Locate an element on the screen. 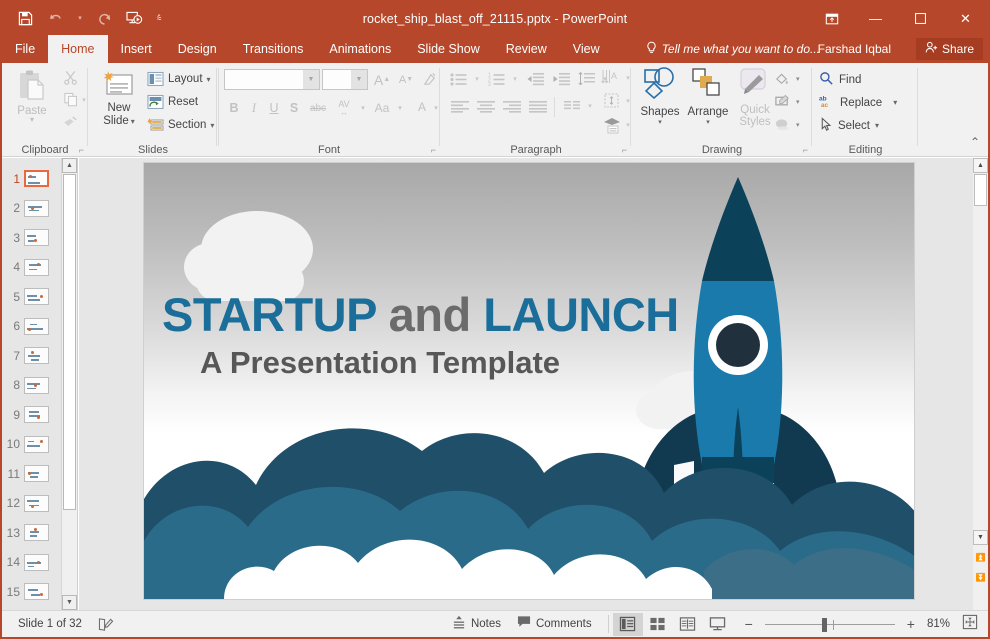 The width and height of the screenshot is (990, 639). redo-icon is located at coordinates (104, 18).